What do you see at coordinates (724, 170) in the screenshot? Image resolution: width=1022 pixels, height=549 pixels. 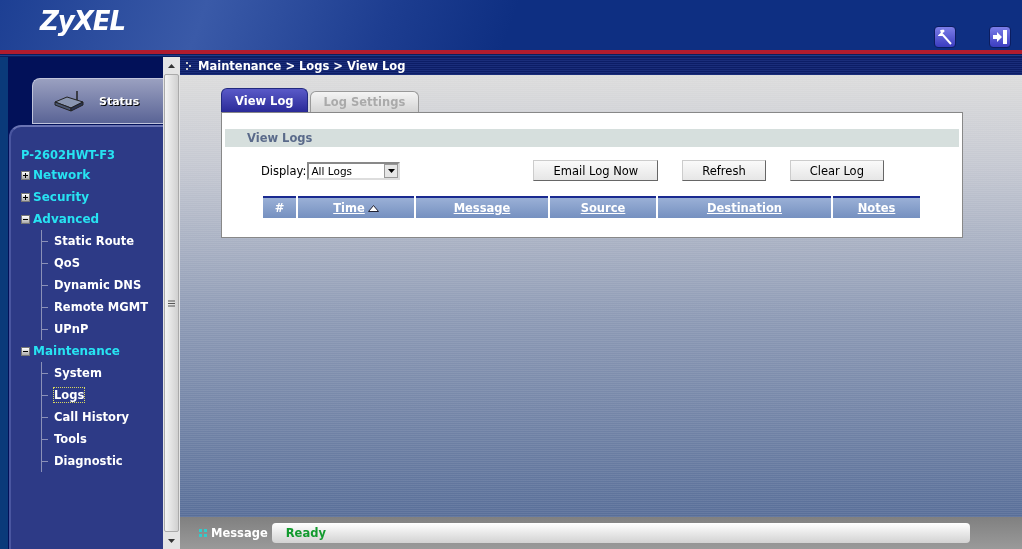 I see `action-button: Refresh` at bounding box center [724, 170].